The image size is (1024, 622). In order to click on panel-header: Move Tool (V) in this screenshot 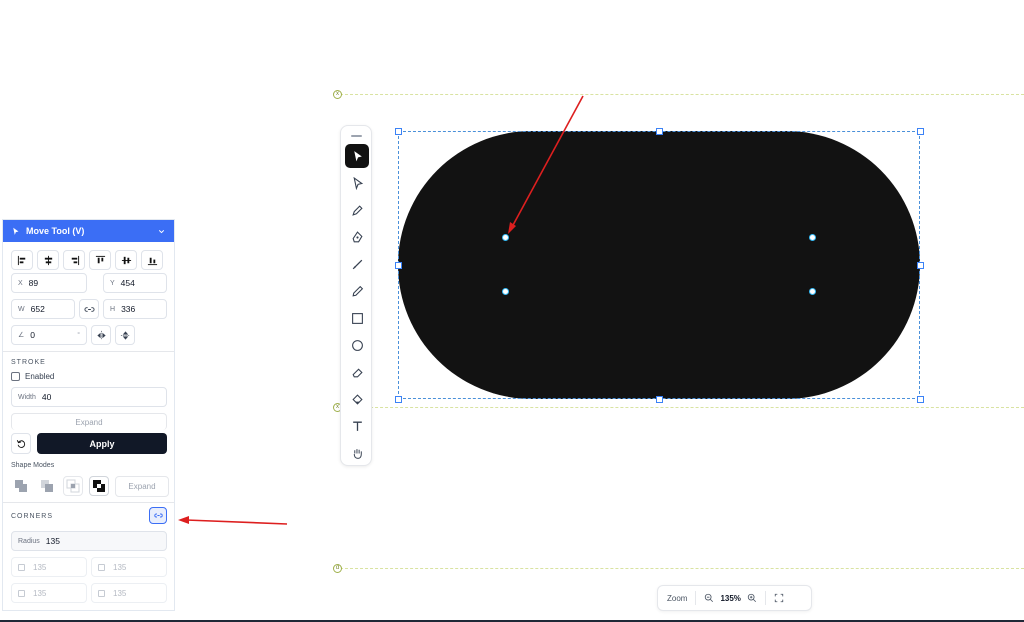, I will do `click(88, 231)`.